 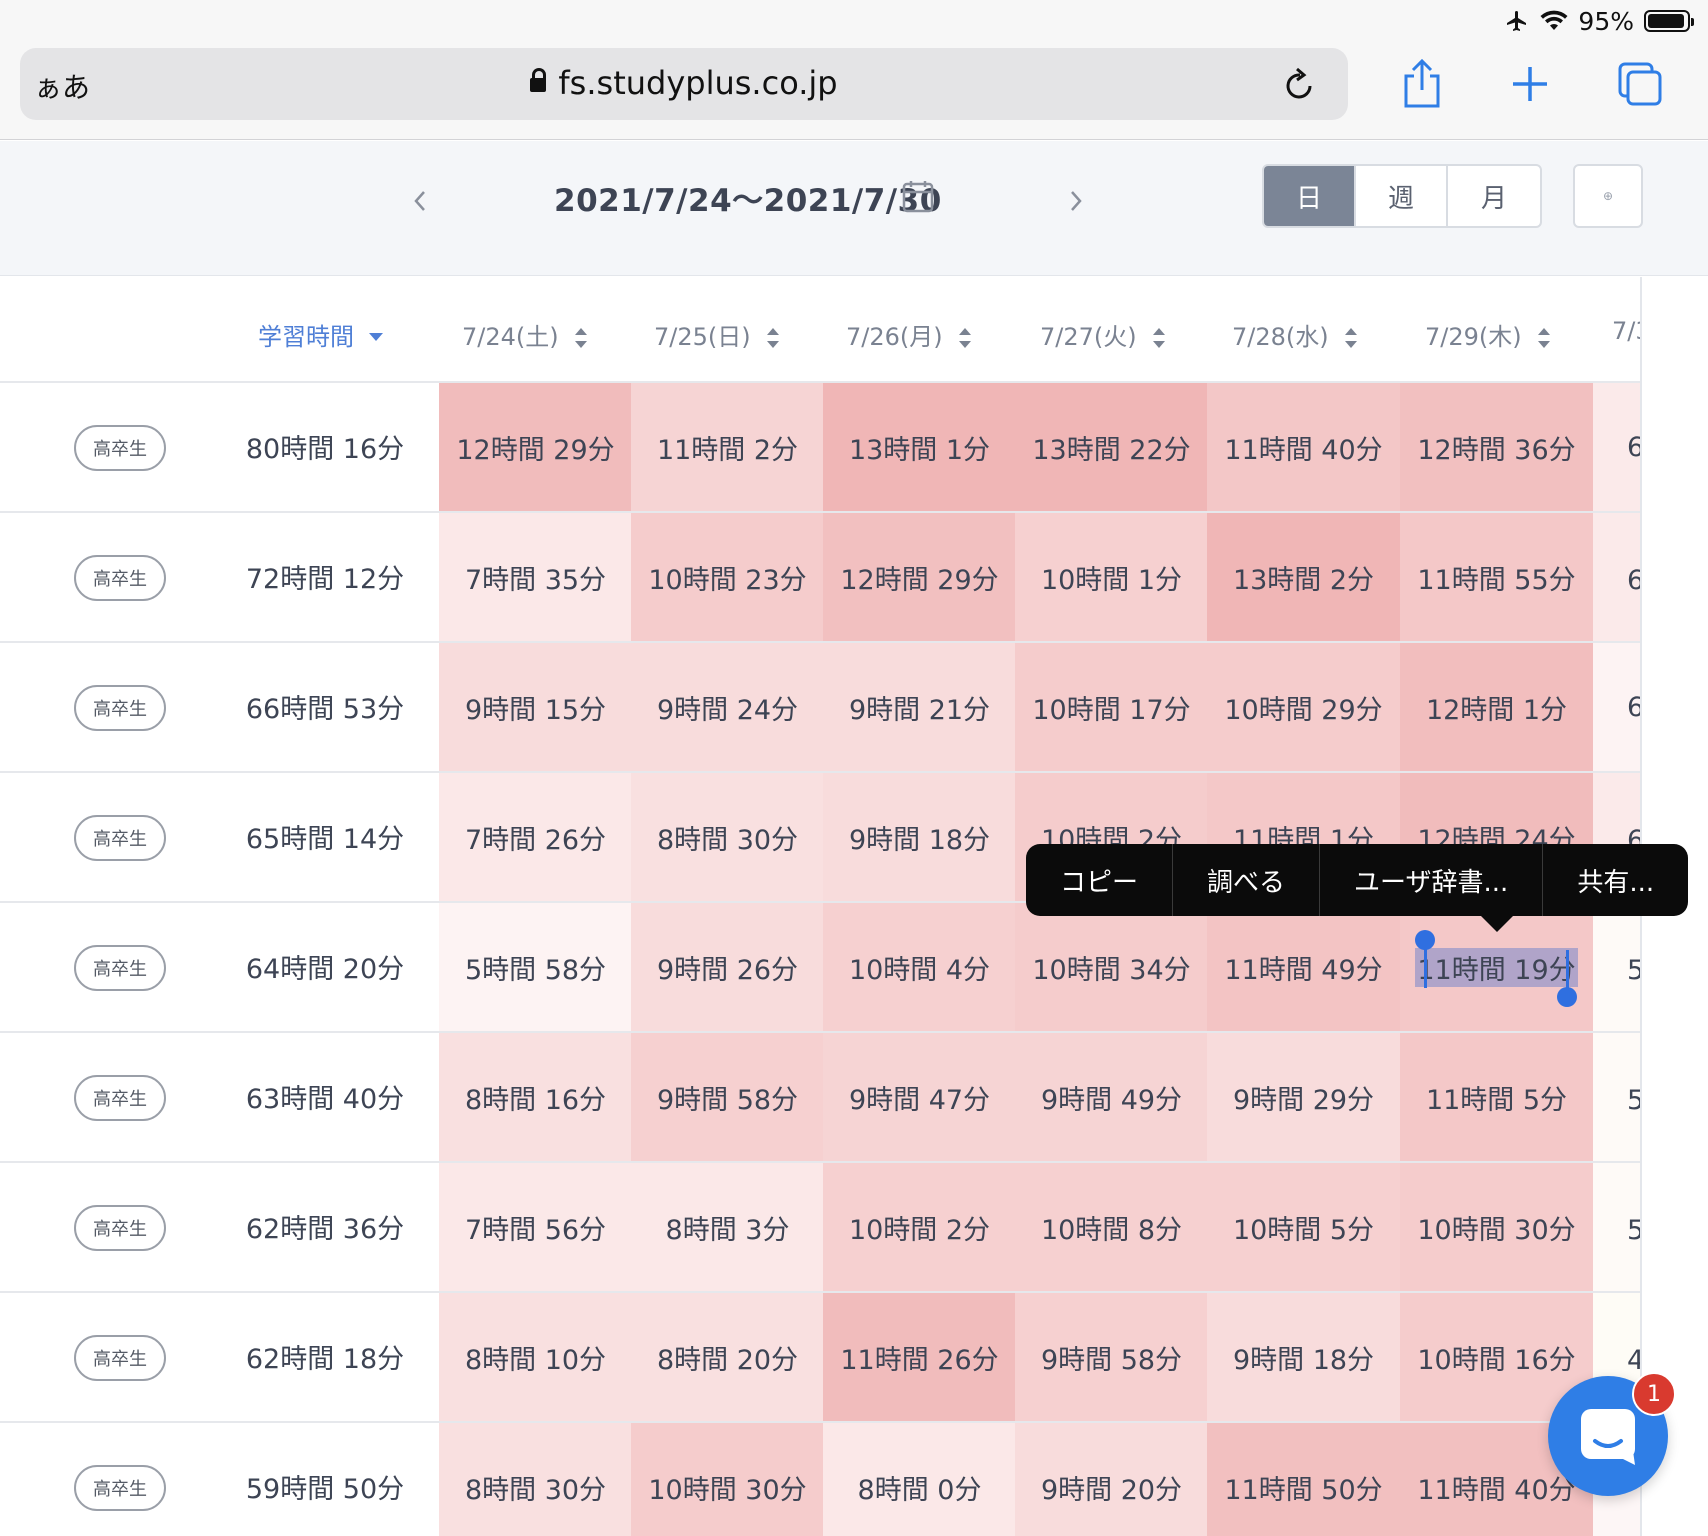 I want to click on tabs-button, so click(x=1640, y=84).